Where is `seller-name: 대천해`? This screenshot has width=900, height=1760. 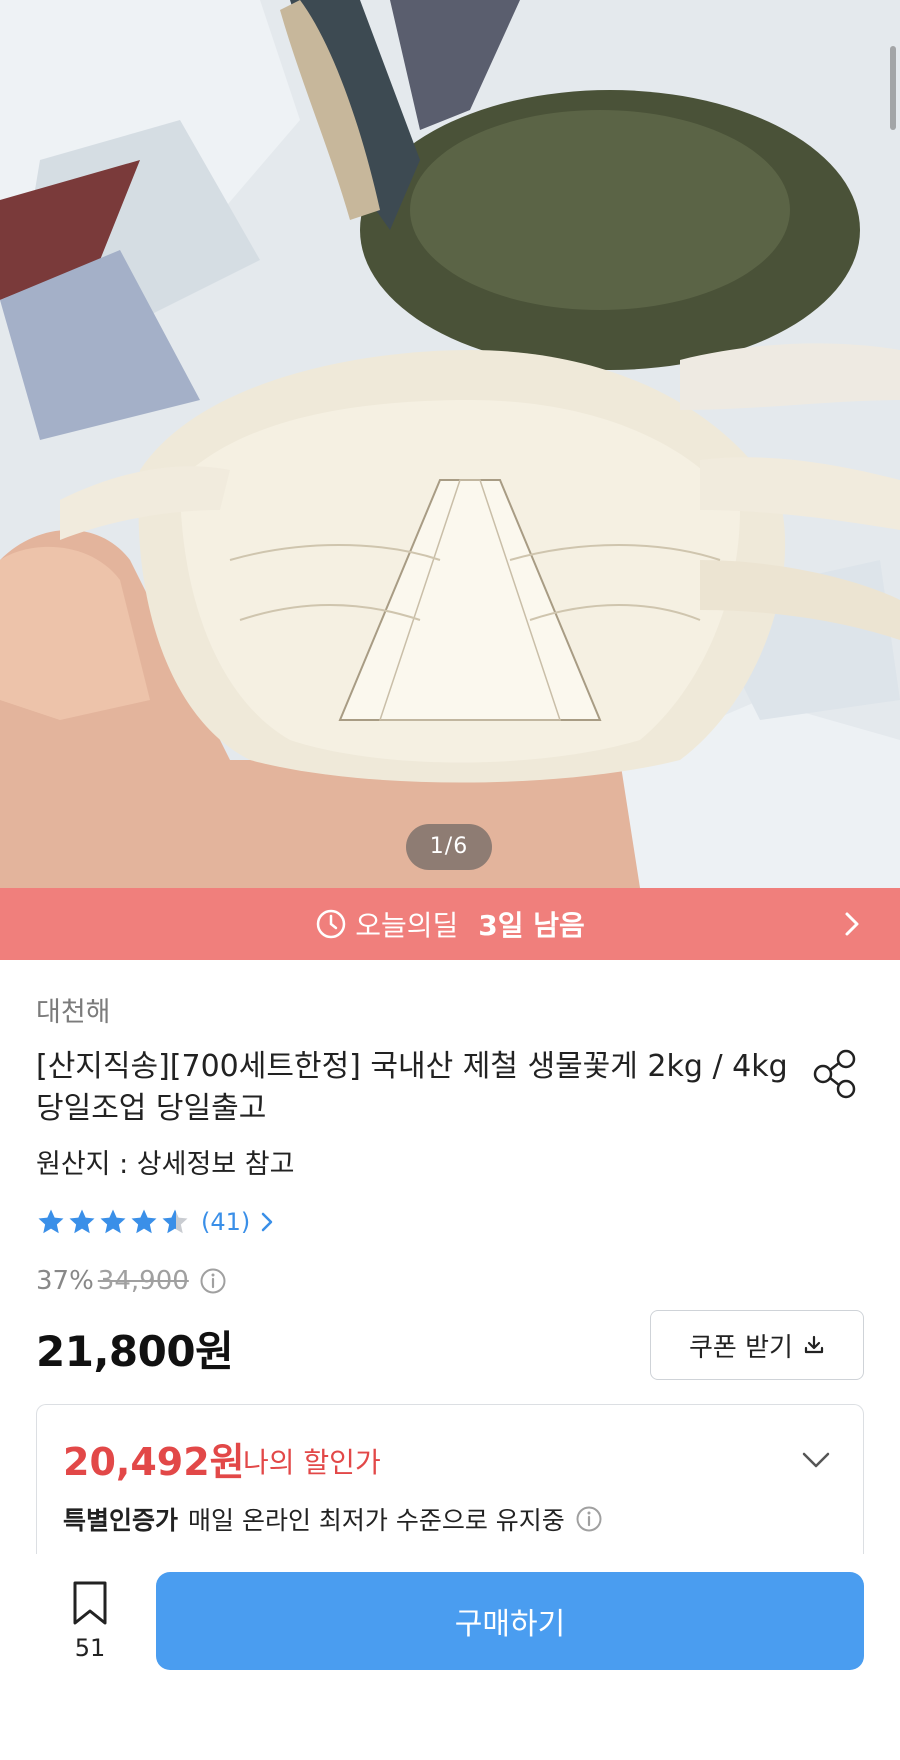
seller-name: 대천해 is located at coordinates (73, 1009).